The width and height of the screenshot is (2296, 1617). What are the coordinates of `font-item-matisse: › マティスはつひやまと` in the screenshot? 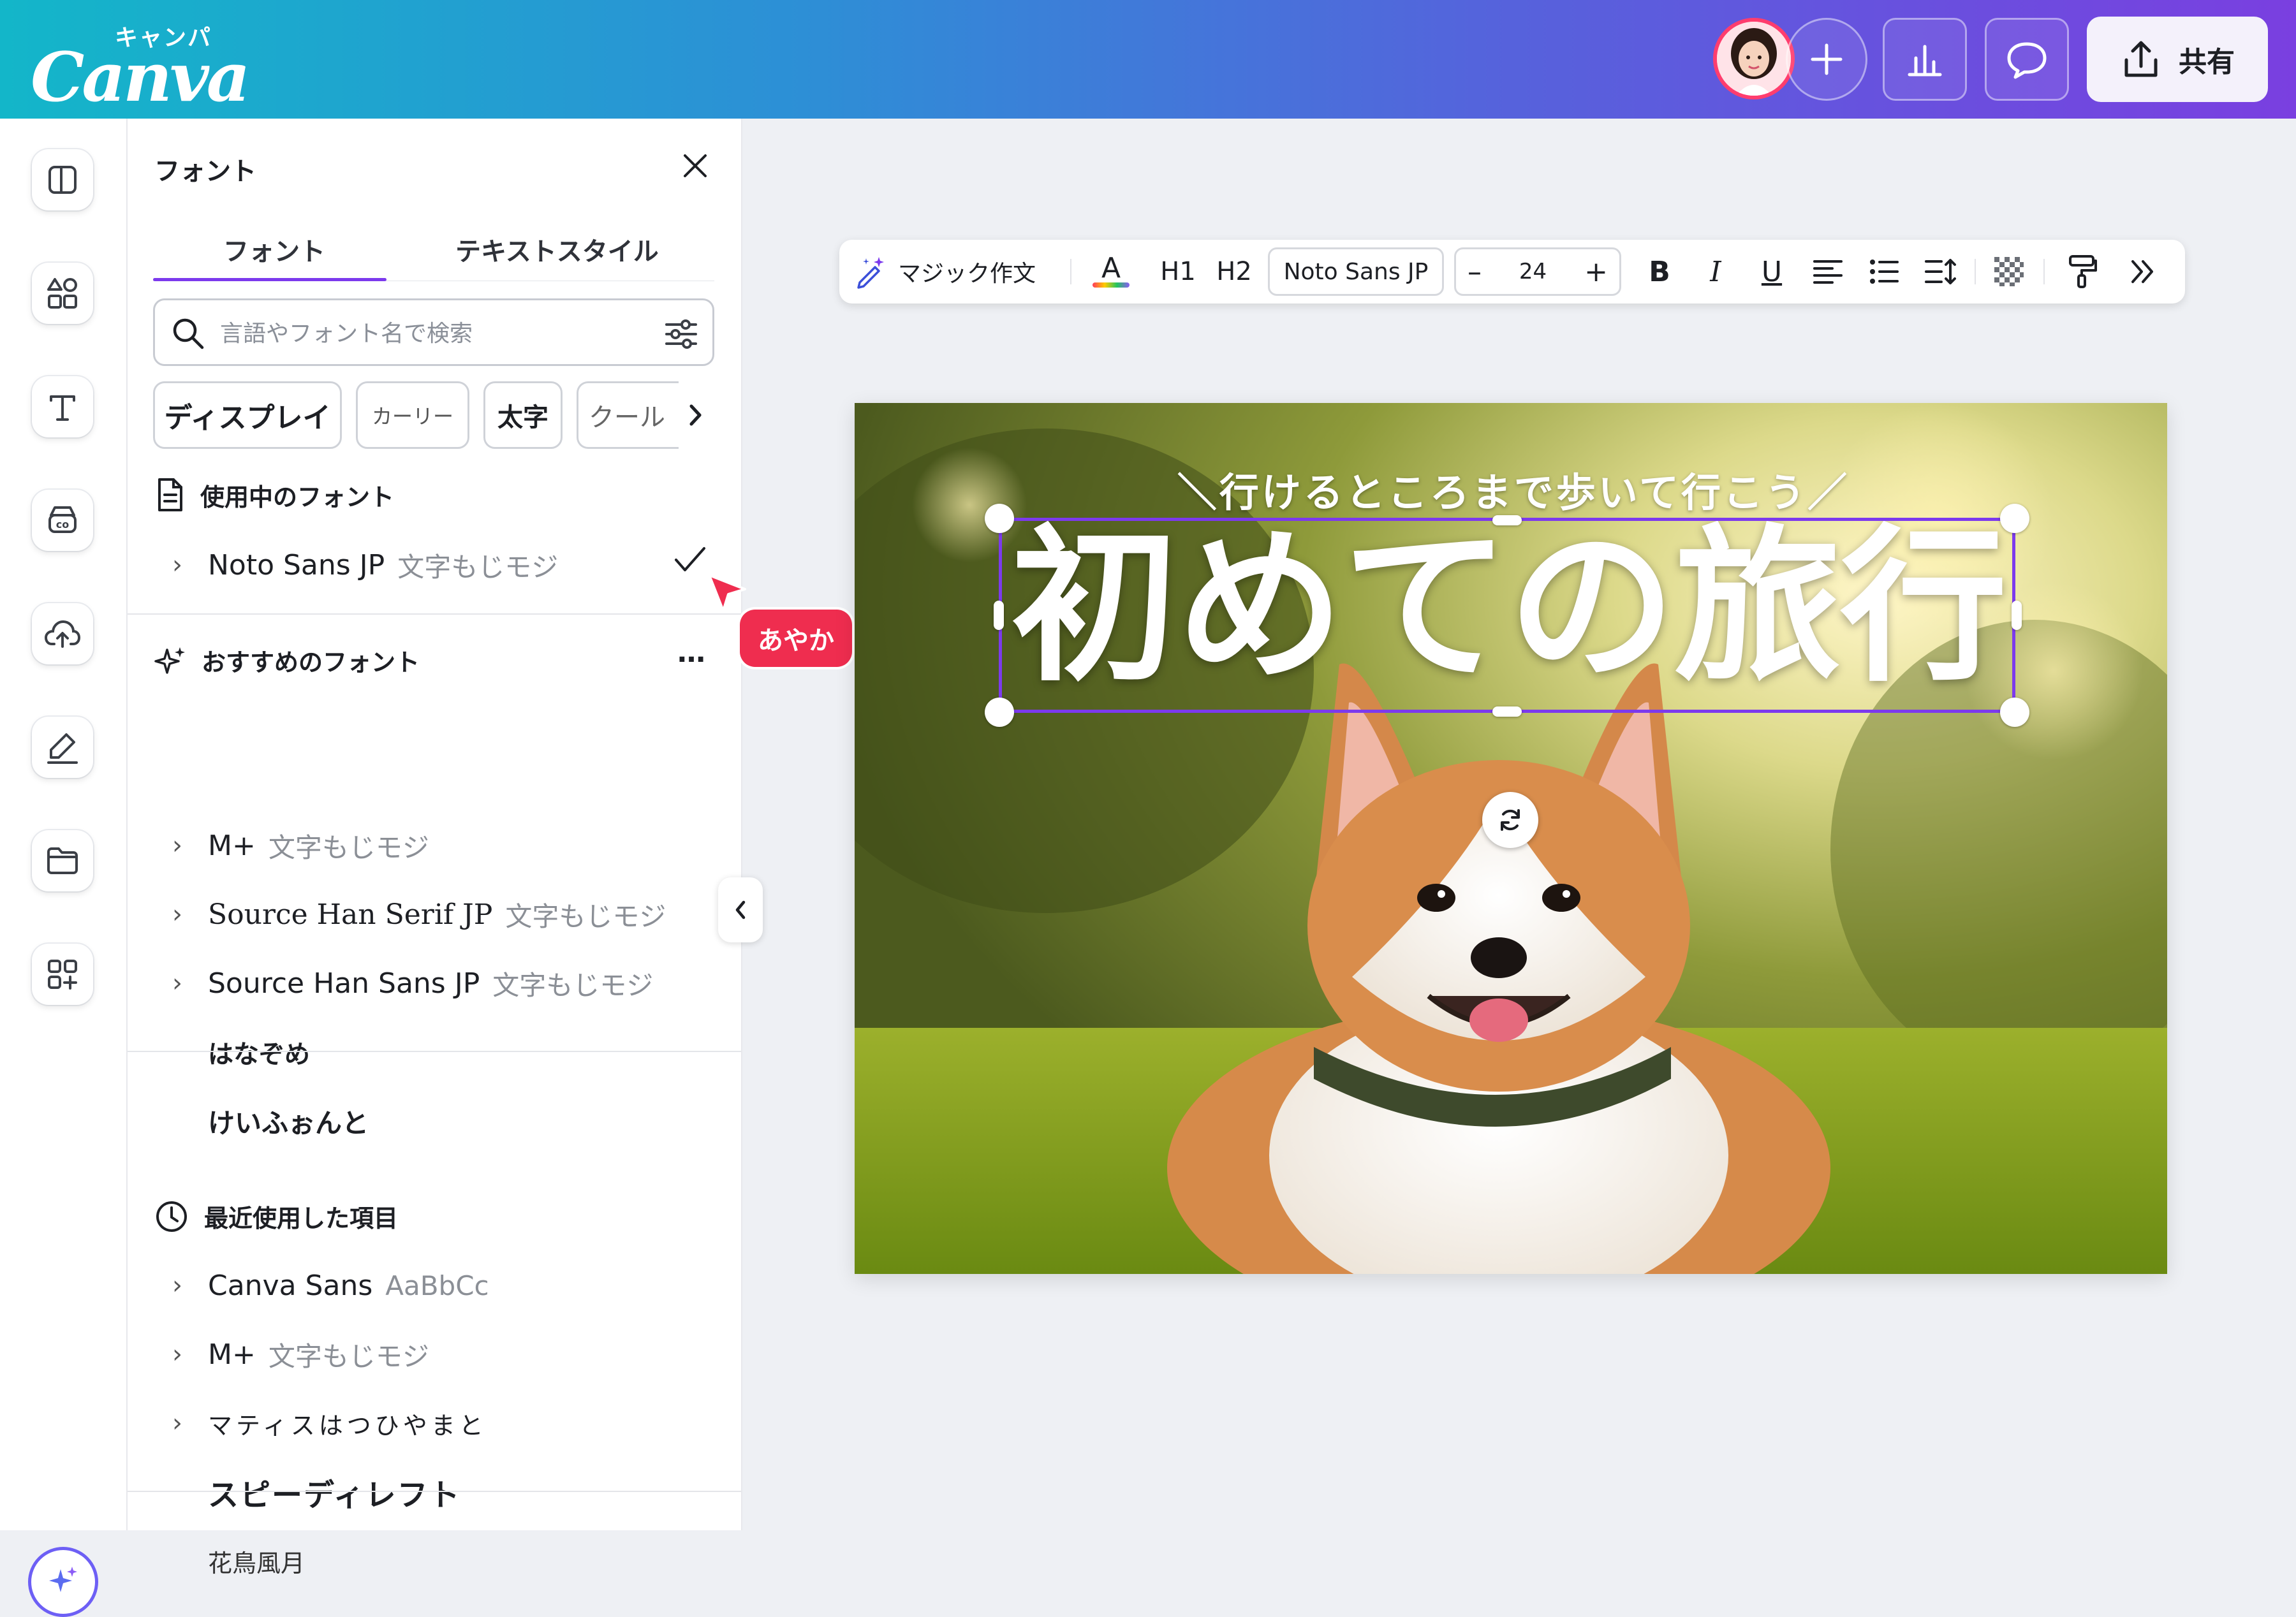 It's located at (437, 1424).